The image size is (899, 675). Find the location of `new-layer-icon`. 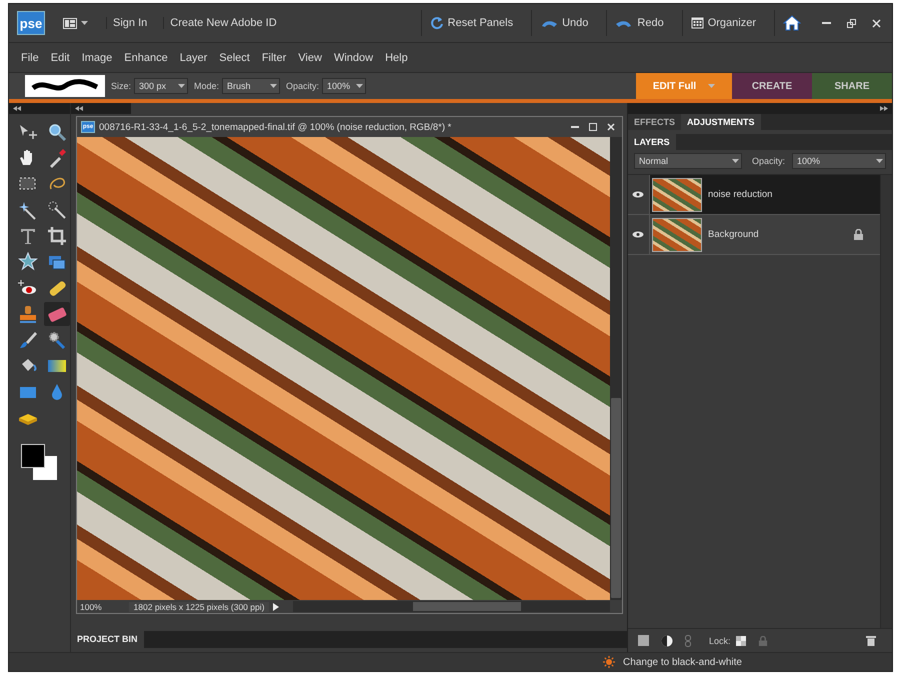

new-layer-icon is located at coordinates (643, 640).